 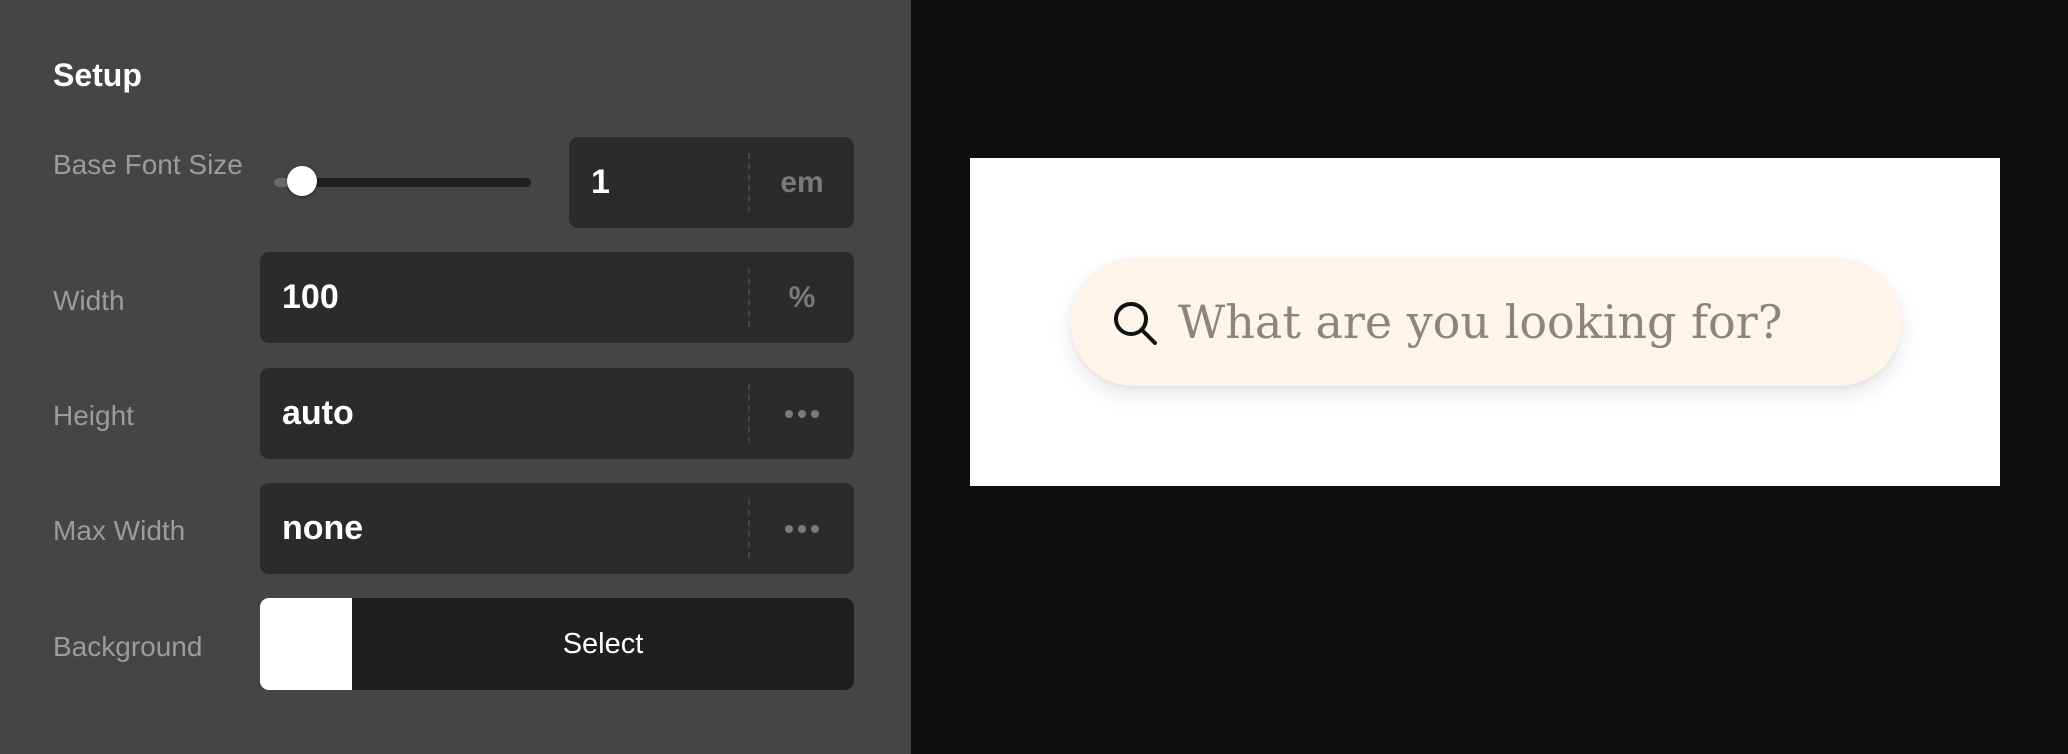 What do you see at coordinates (557, 413) in the screenshot?
I see `height-field: auto` at bounding box center [557, 413].